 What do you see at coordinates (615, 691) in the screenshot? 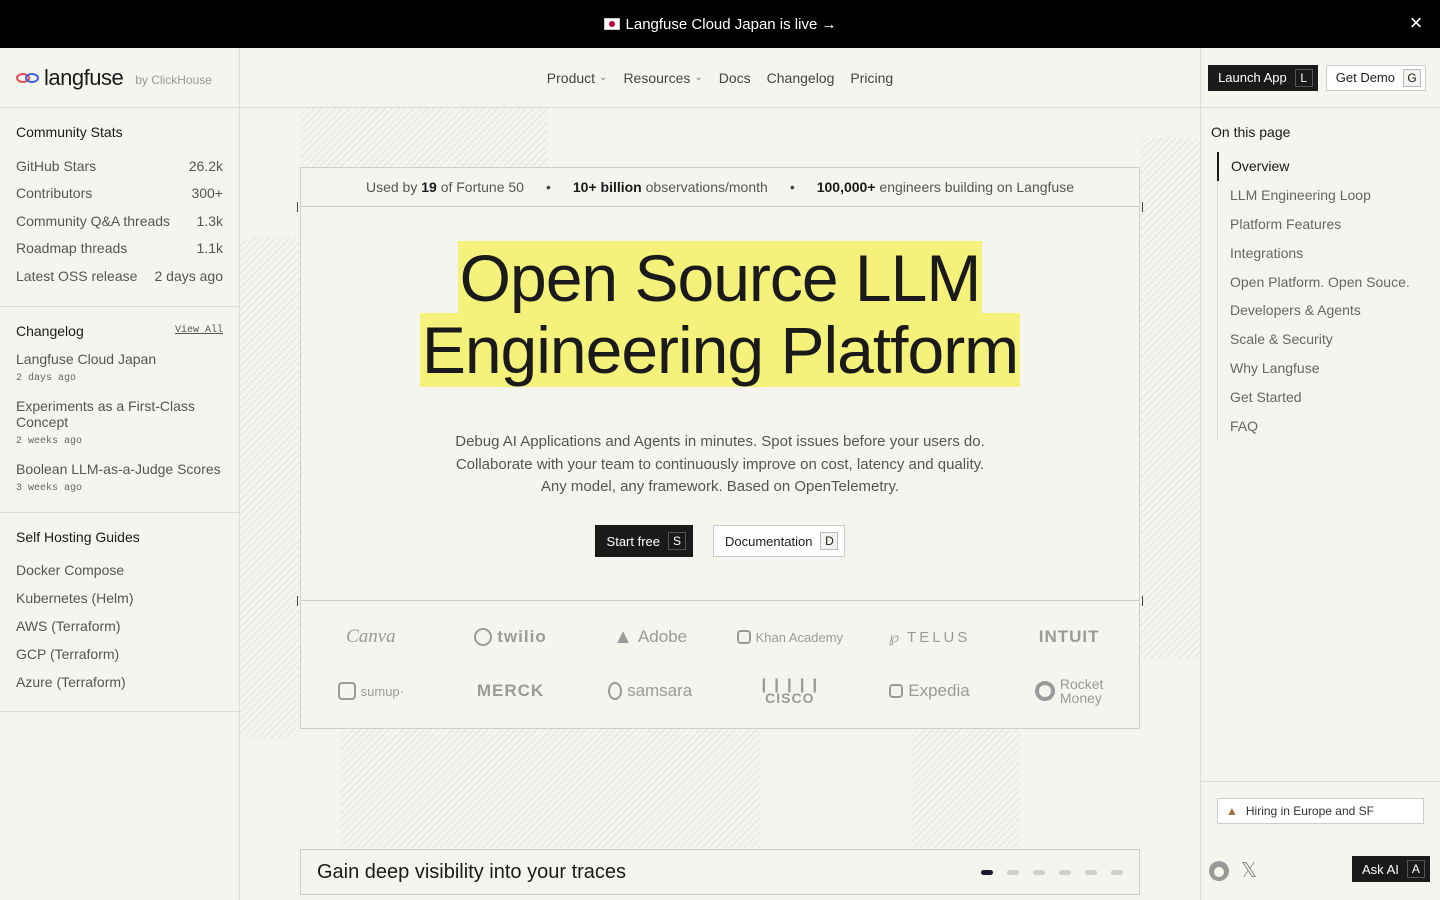
I see `samsara-icon` at bounding box center [615, 691].